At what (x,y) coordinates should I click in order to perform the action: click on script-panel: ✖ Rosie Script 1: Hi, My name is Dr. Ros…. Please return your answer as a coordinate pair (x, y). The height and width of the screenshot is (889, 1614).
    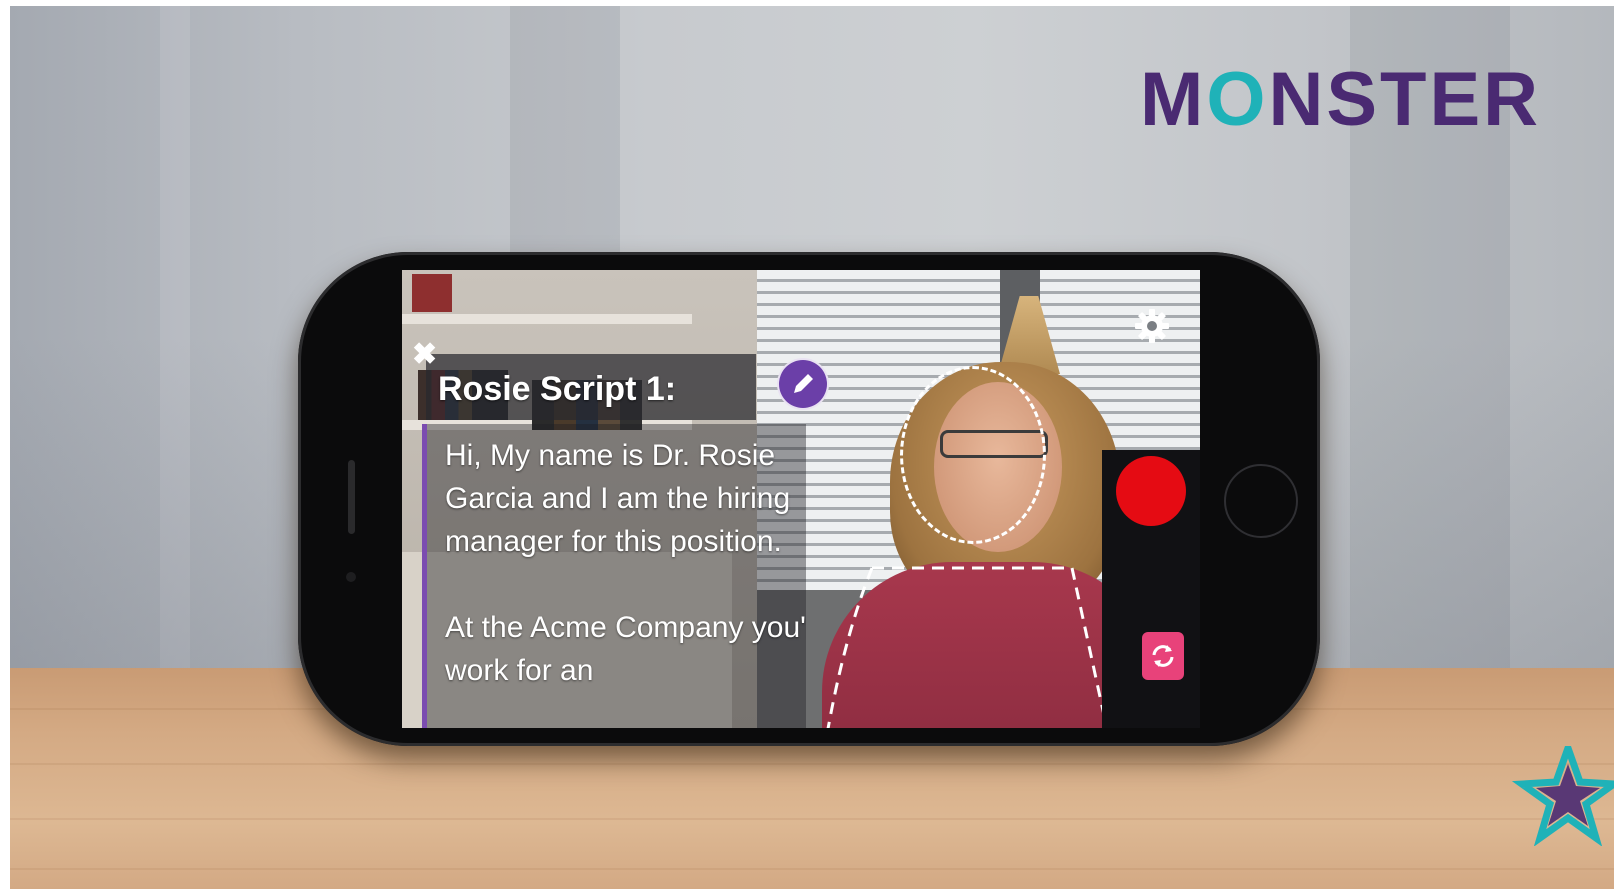
    Looking at the image, I should click on (617, 499).